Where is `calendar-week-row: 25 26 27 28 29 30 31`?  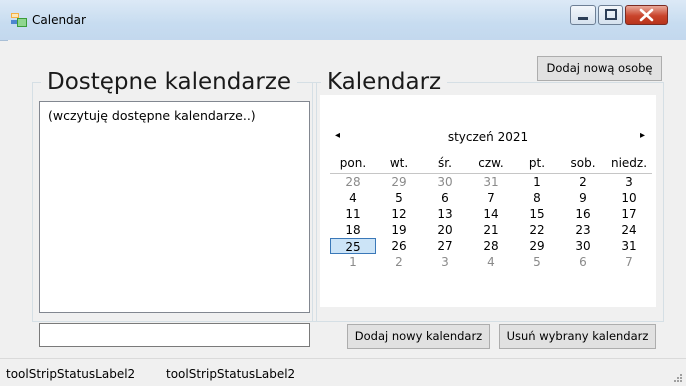
calendar-week-row: 25 26 27 28 29 30 31 is located at coordinates (491, 246).